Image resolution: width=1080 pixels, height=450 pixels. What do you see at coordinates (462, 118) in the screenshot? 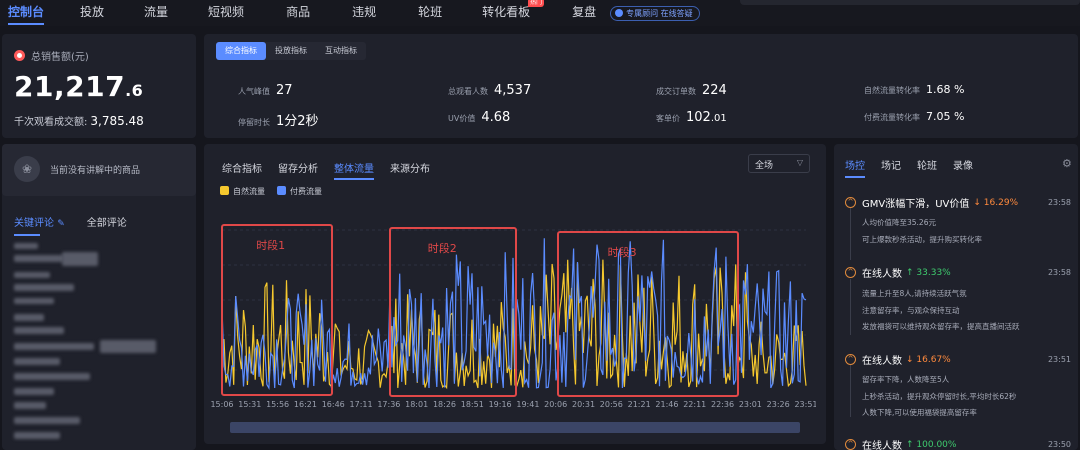
I see `metric-label: UV价值` at bounding box center [462, 118].